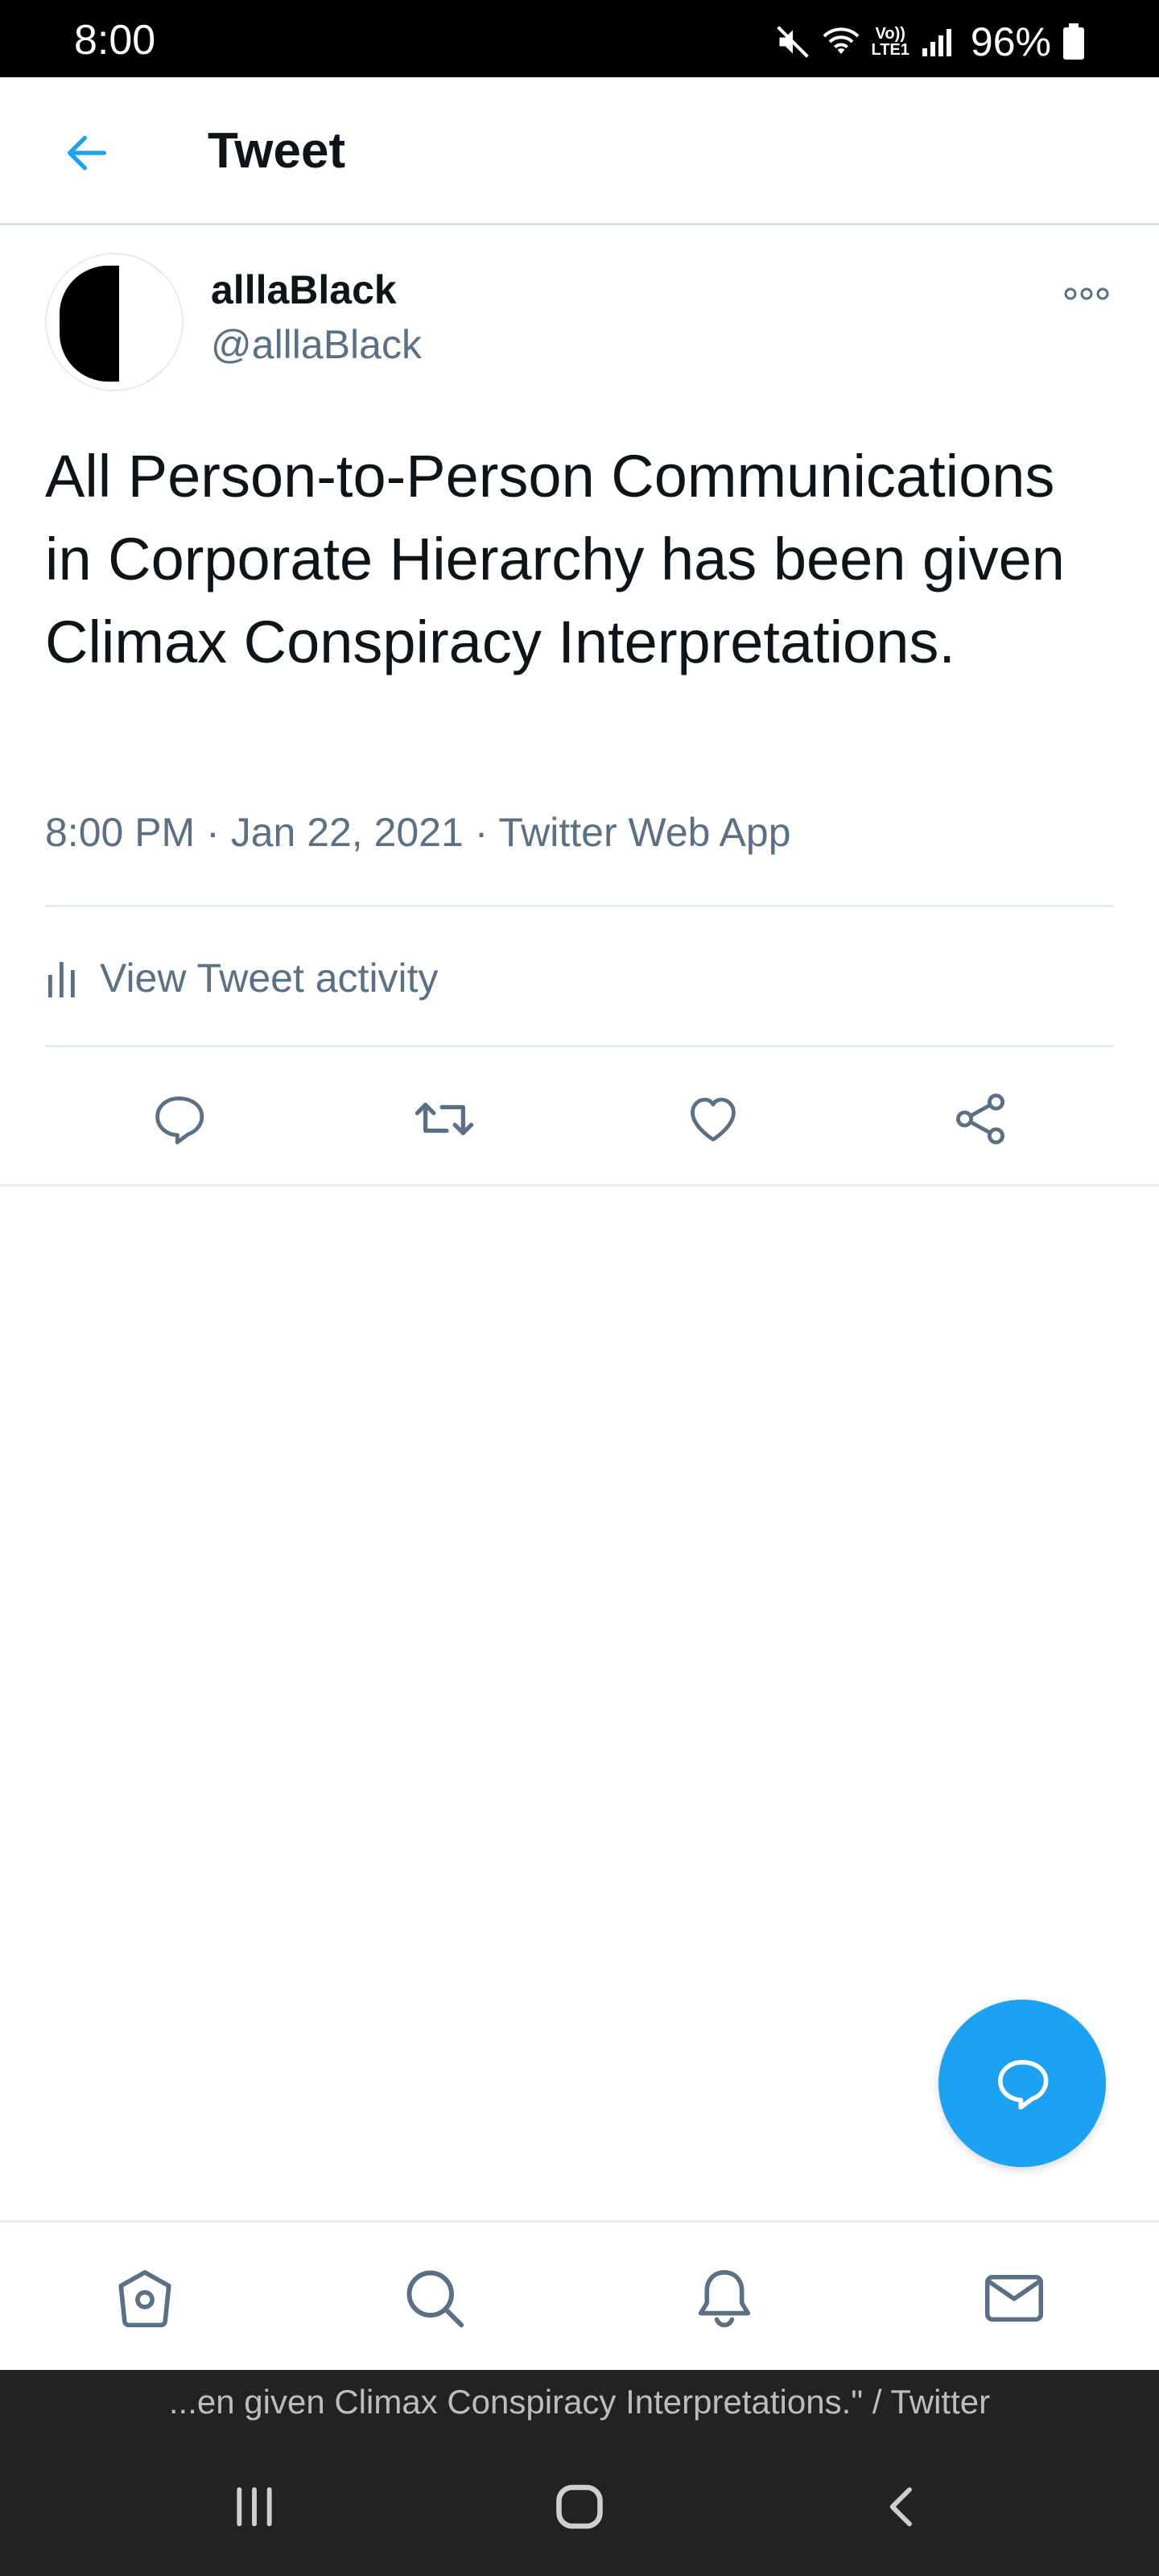 The height and width of the screenshot is (2576, 1159). I want to click on search-icon, so click(435, 2299).